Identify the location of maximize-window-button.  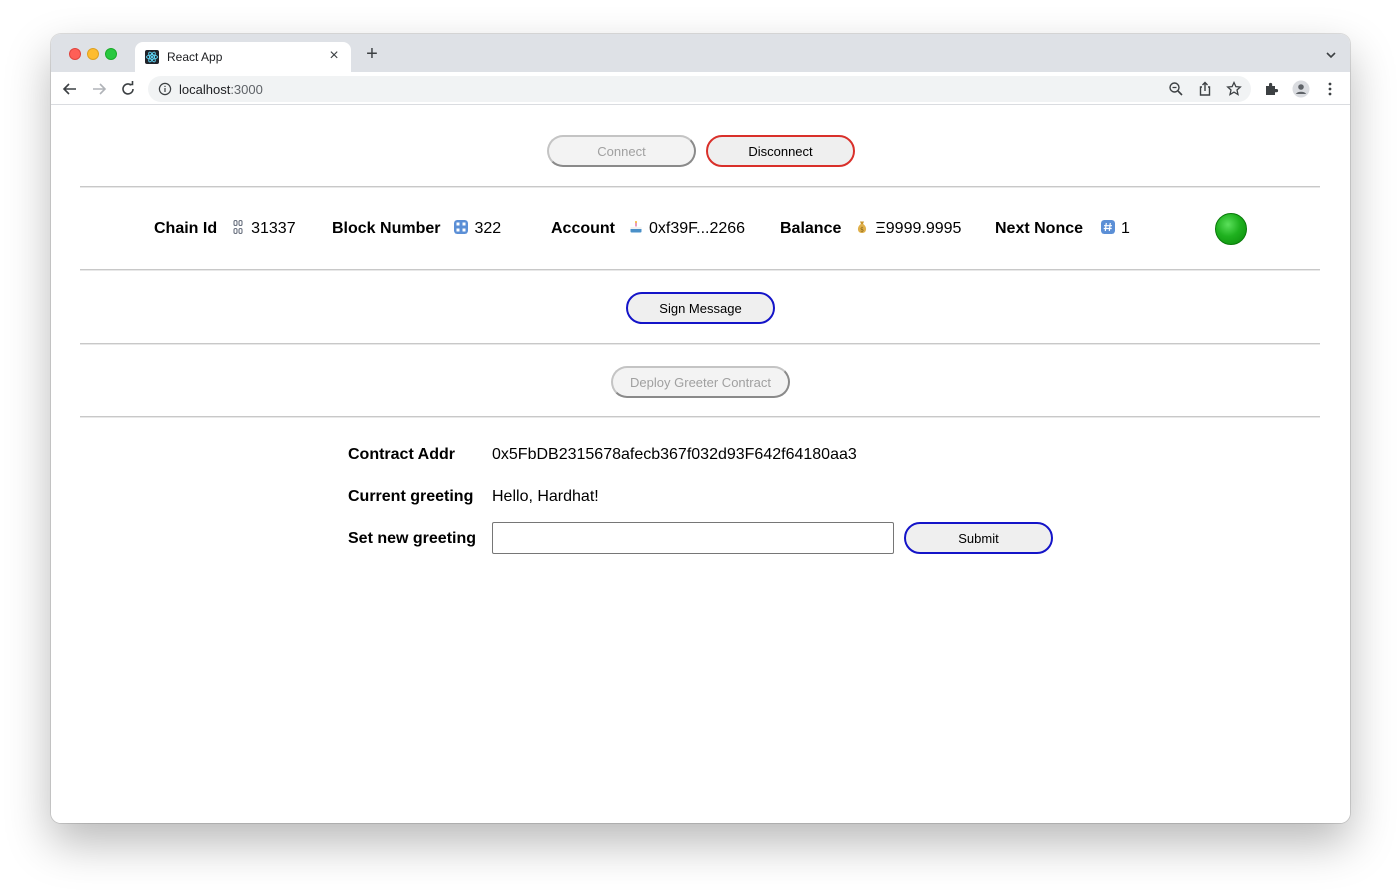
(111, 54).